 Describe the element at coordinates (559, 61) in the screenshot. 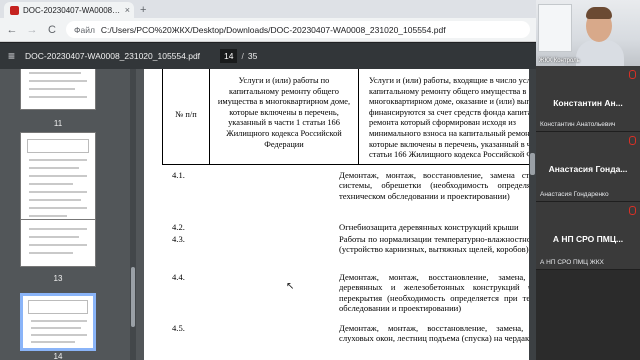

I see `self-label: ЖКХ Контроль` at that location.